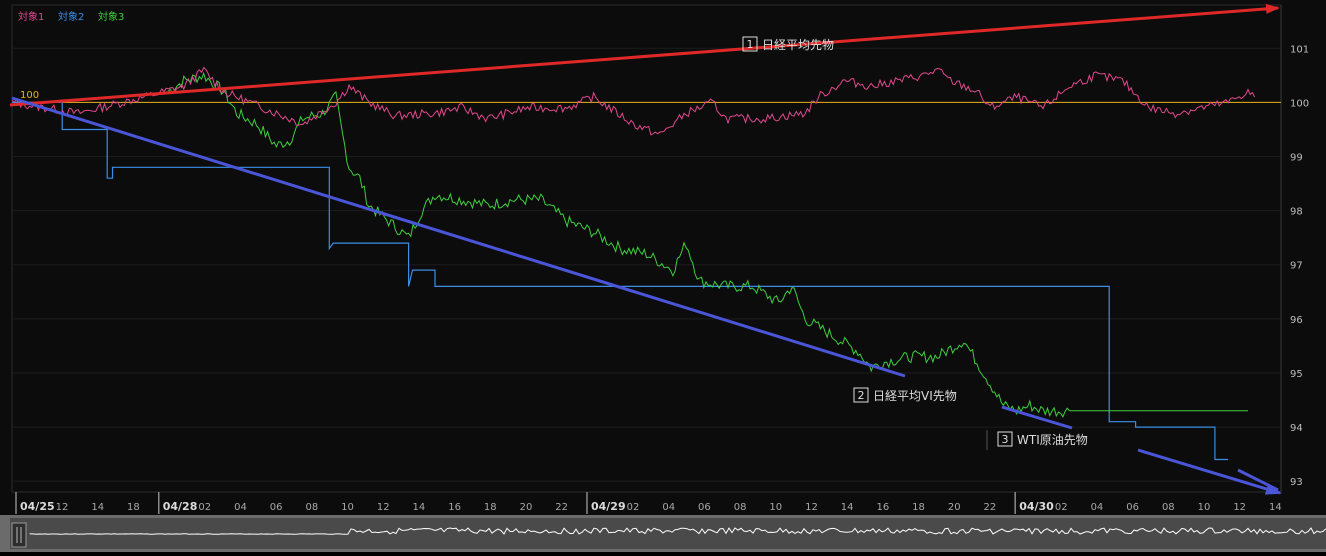 The height and width of the screenshot is (556, 1326). What do you see at coordinates (750, 44) in the screenshot?
I see `annotation-1-number: 1` at bounding box center [750, 44].